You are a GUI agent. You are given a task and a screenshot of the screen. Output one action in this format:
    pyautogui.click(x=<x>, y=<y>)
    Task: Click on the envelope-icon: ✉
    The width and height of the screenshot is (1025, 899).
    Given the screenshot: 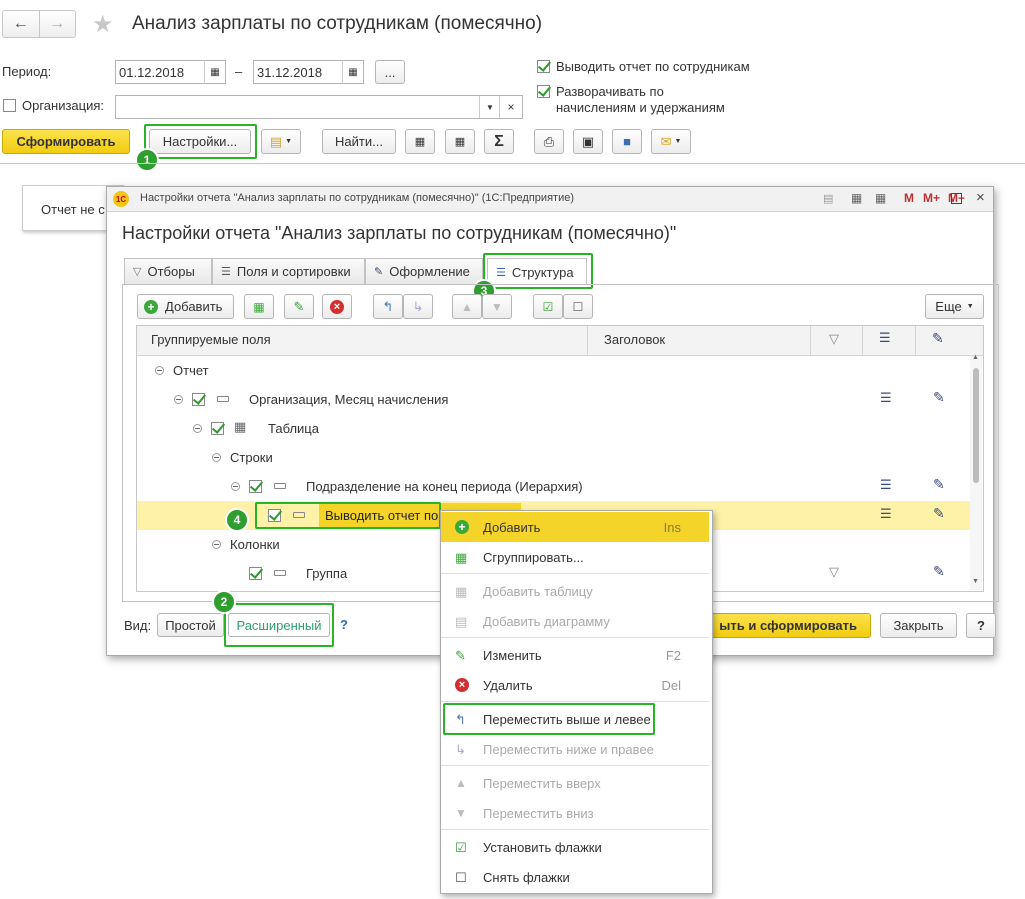 What is the action you would take?
    pyautogui.click(x=666, y=141)
    